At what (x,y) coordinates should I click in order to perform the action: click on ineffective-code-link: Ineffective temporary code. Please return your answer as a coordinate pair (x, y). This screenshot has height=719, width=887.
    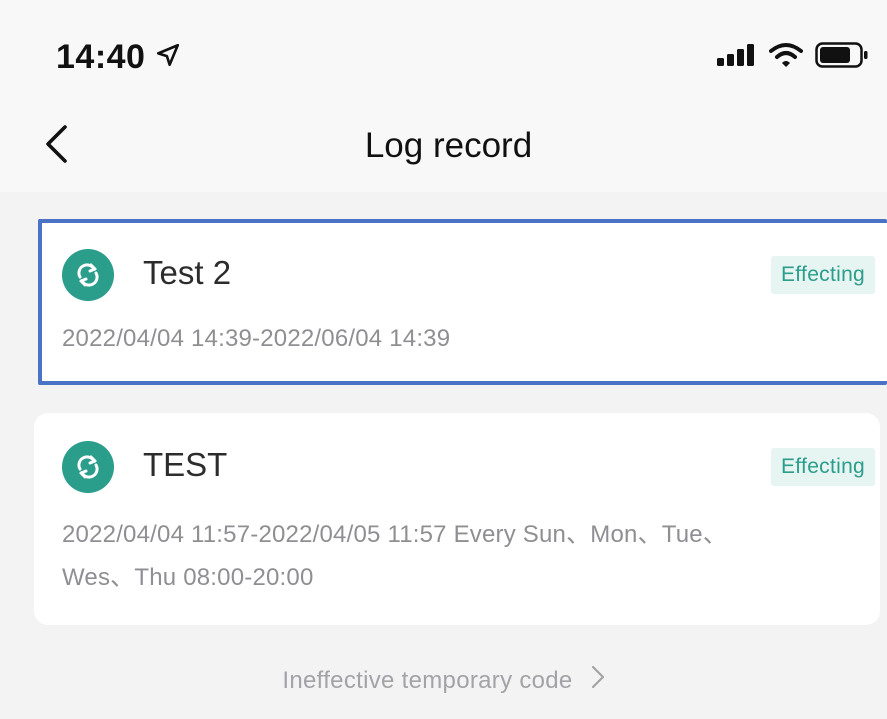
    Looking at the image, I should click on (443, 680).